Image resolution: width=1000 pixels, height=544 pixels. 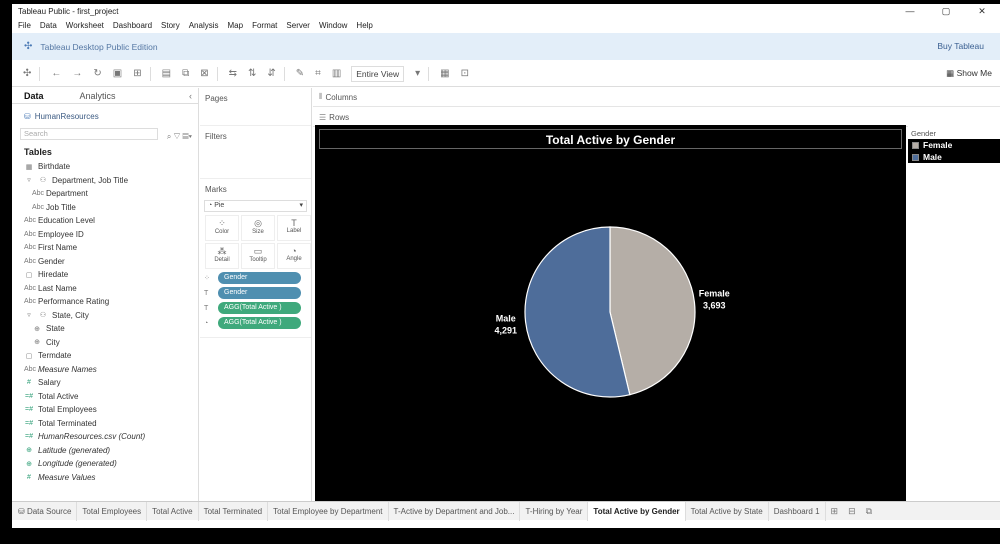 I want to click on filters-card: Filters, so click(x=255, y=152).